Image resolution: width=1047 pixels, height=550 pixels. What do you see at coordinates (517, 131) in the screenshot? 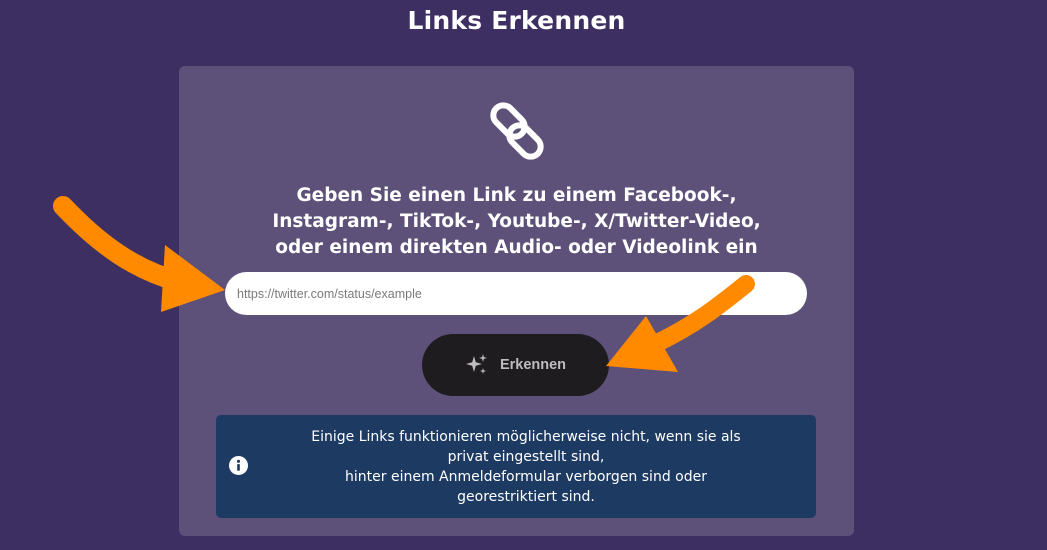
I see `link-icon` at bounding box center [517, 131].